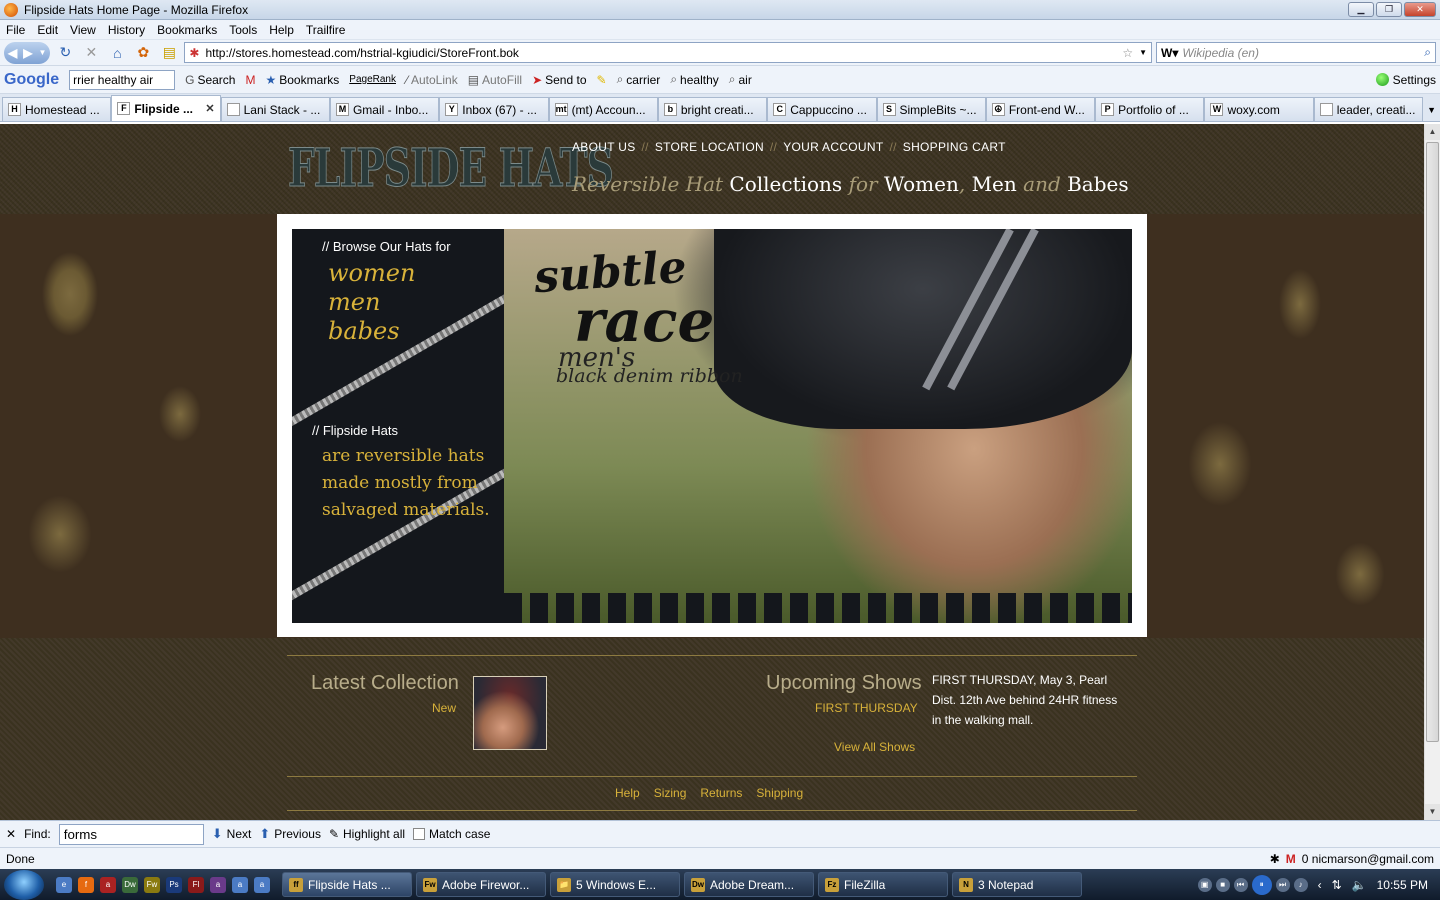 This screenshot has width=1440, height=900. Describe the element at coordinates (694, 79) in the screenshot. I see `term-healthy: ⌕ healthy` at that location.